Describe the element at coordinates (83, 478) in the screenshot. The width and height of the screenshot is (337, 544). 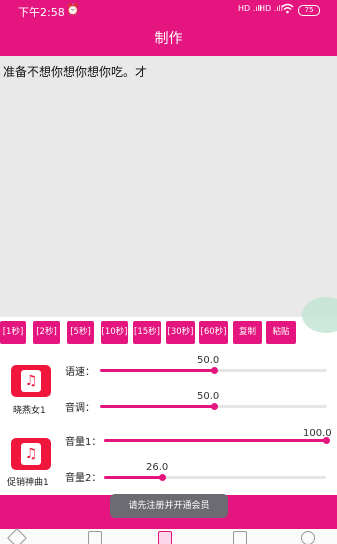
I see `volume2-label: 音量2：` at that location.